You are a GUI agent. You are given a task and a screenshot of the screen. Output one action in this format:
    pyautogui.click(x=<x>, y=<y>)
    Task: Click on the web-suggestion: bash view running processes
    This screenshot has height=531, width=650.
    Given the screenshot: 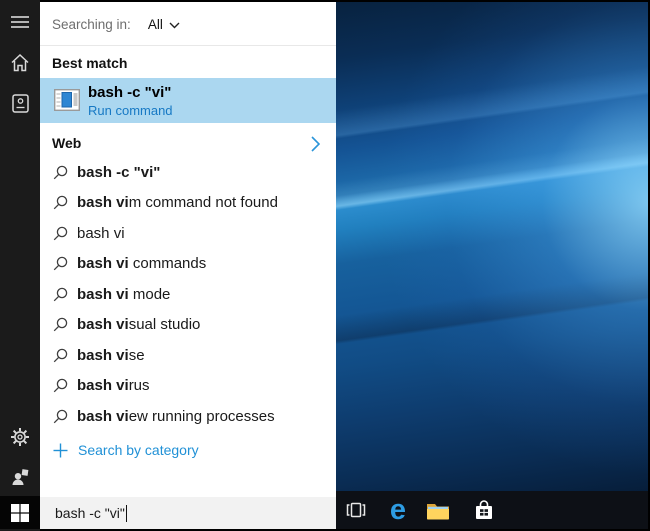 What is the action you would take?
    pyautogui.click(x=188, y=416)
    